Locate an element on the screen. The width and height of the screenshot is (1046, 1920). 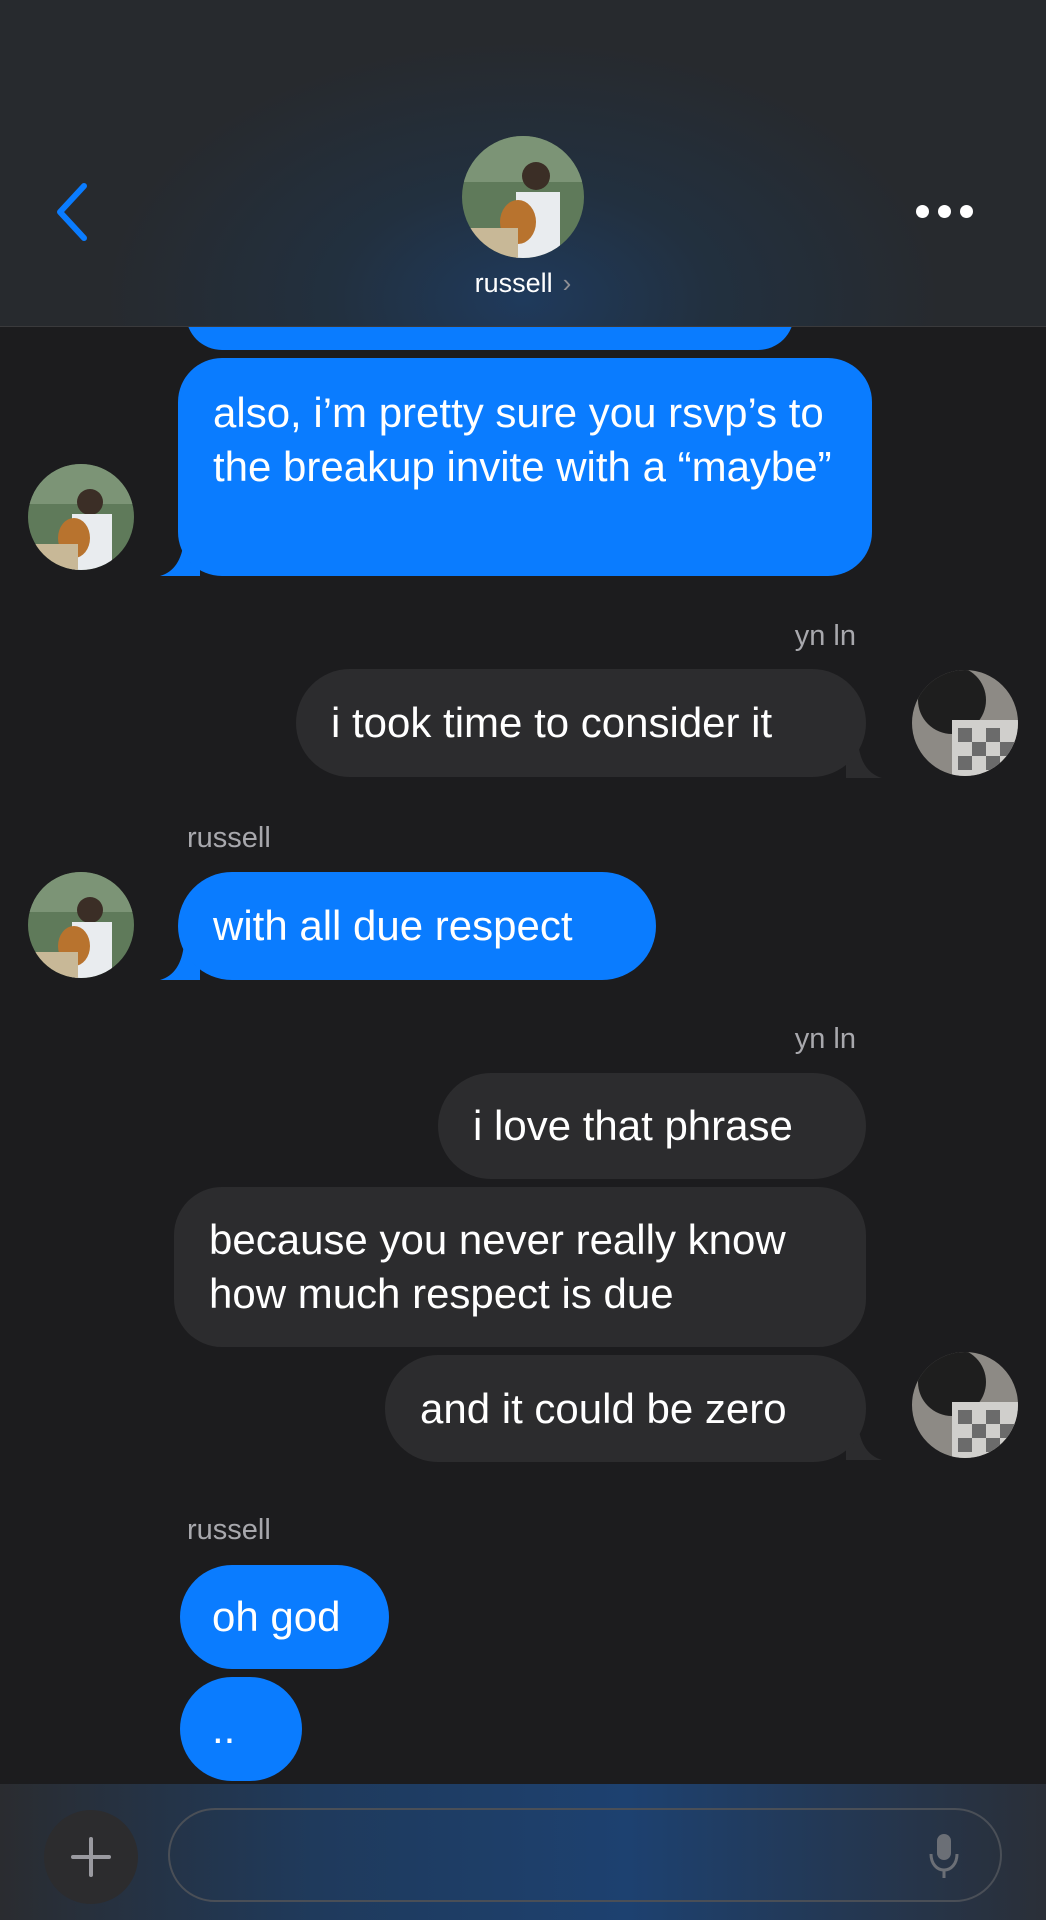
message-bubble: i took time to consider it is located at coordinates (581, 723).